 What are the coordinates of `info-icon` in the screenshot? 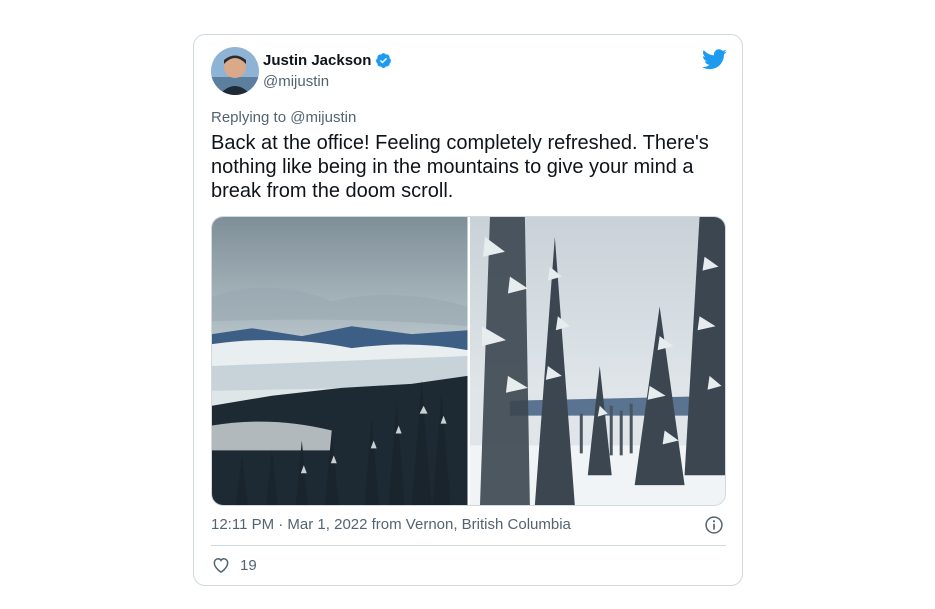 It's located at (714, 525).